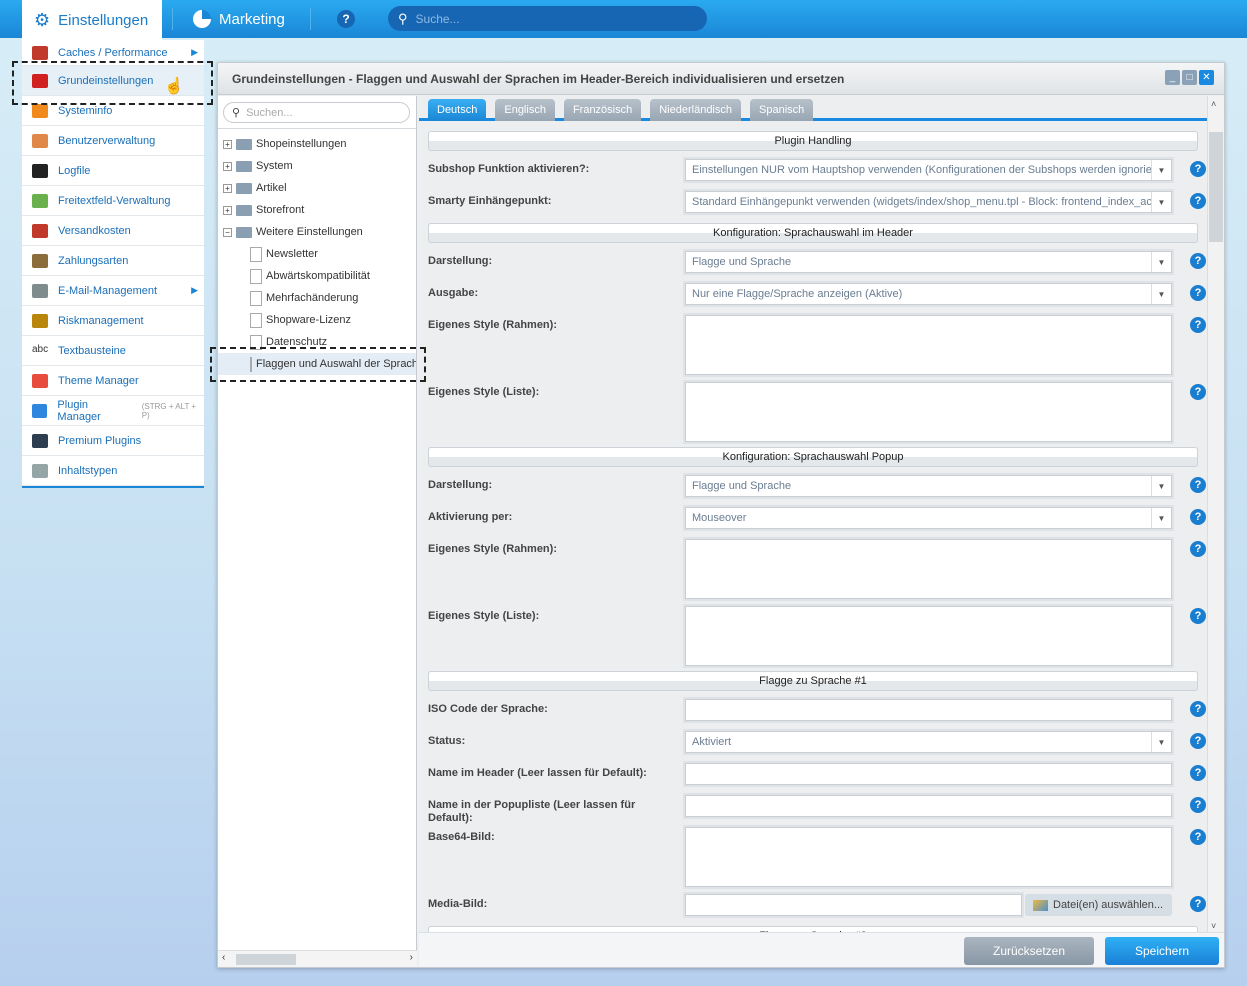 This screenshot has width=1247, height=986. Describe the element at coordinates (346, 19) in the screenshot. I see `nav-help: ?` at that location.